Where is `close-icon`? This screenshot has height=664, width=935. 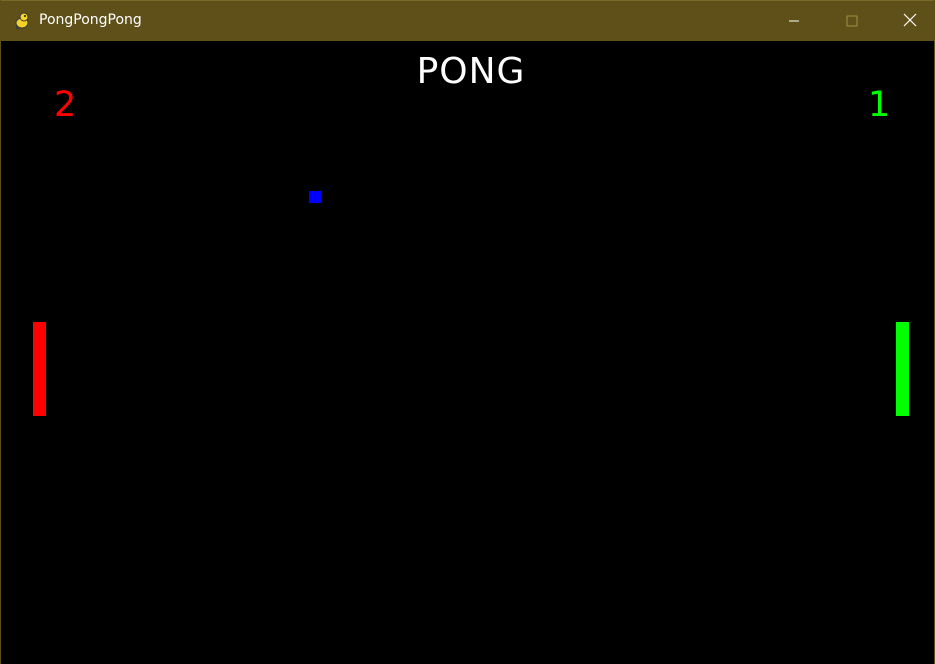
close-icon is located at coordinates (910, 21).